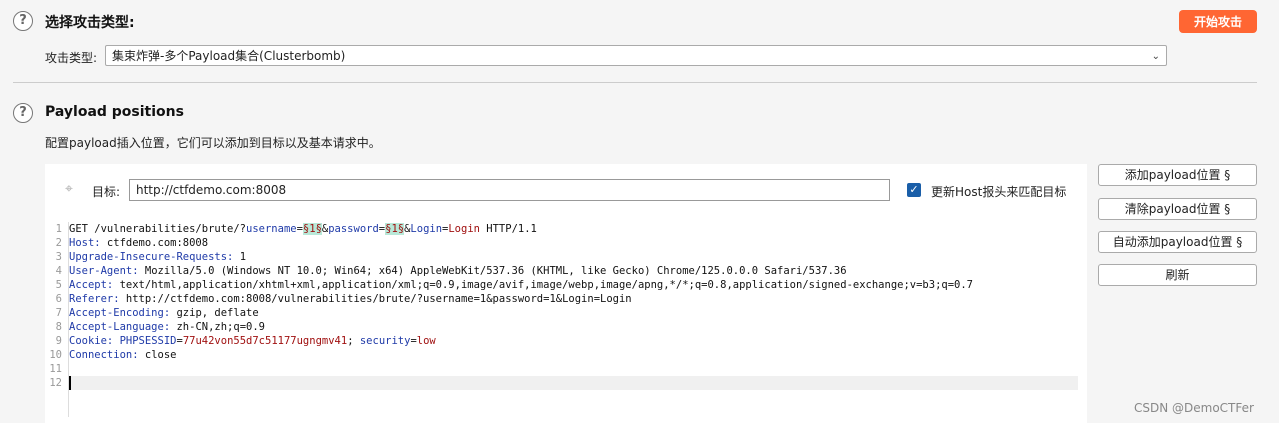 The height and width of the screenshot is (423, 1279). What do you see at coordinates (58, 243) in the screenshot?
I see `line-number: 2` at bounding box center [58, 243].